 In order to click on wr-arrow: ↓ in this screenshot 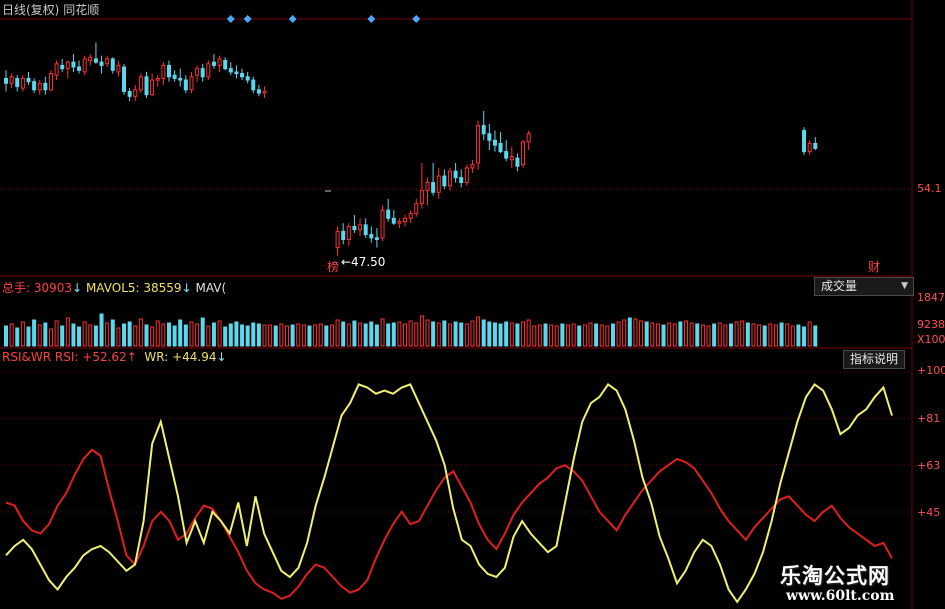, I will do `click(221, 357)`.